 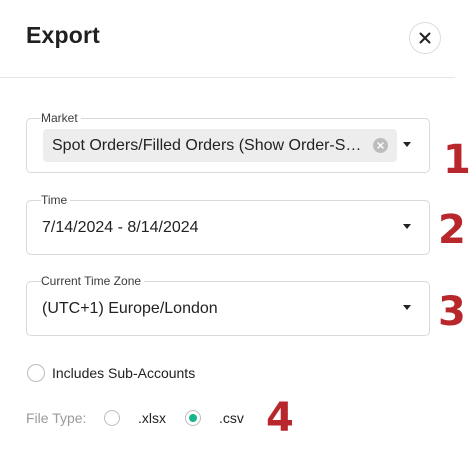 I want to click on chip-remove-button, so click(x=380, y=145).